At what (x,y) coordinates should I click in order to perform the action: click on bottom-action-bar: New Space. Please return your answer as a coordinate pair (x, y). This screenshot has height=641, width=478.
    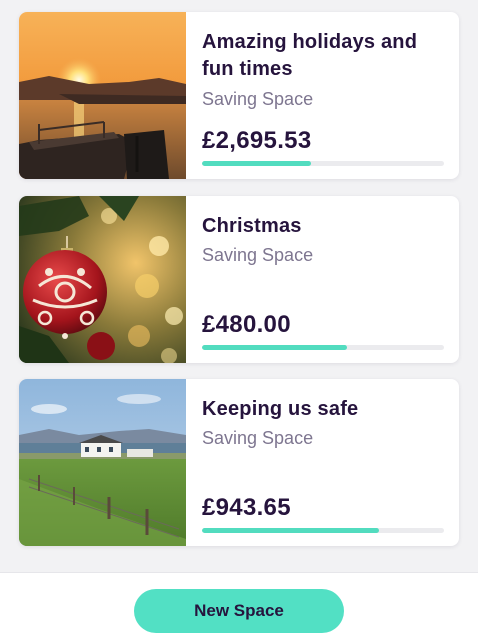
    Looking at the image, I should click on (239, 606).